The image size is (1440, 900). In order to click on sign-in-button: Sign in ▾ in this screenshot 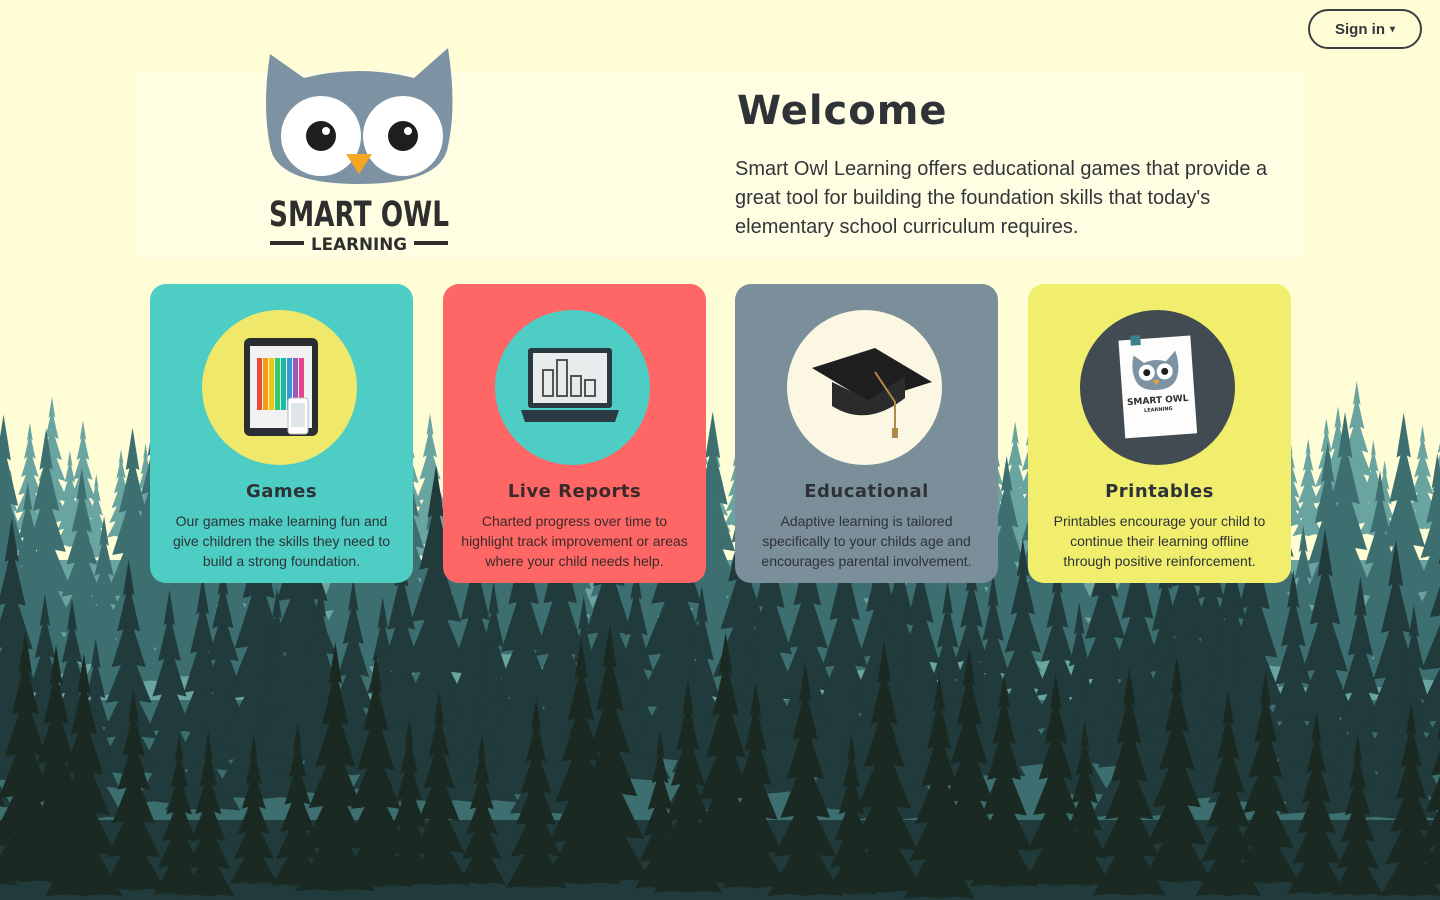, I will do `click(1365, 29)`.